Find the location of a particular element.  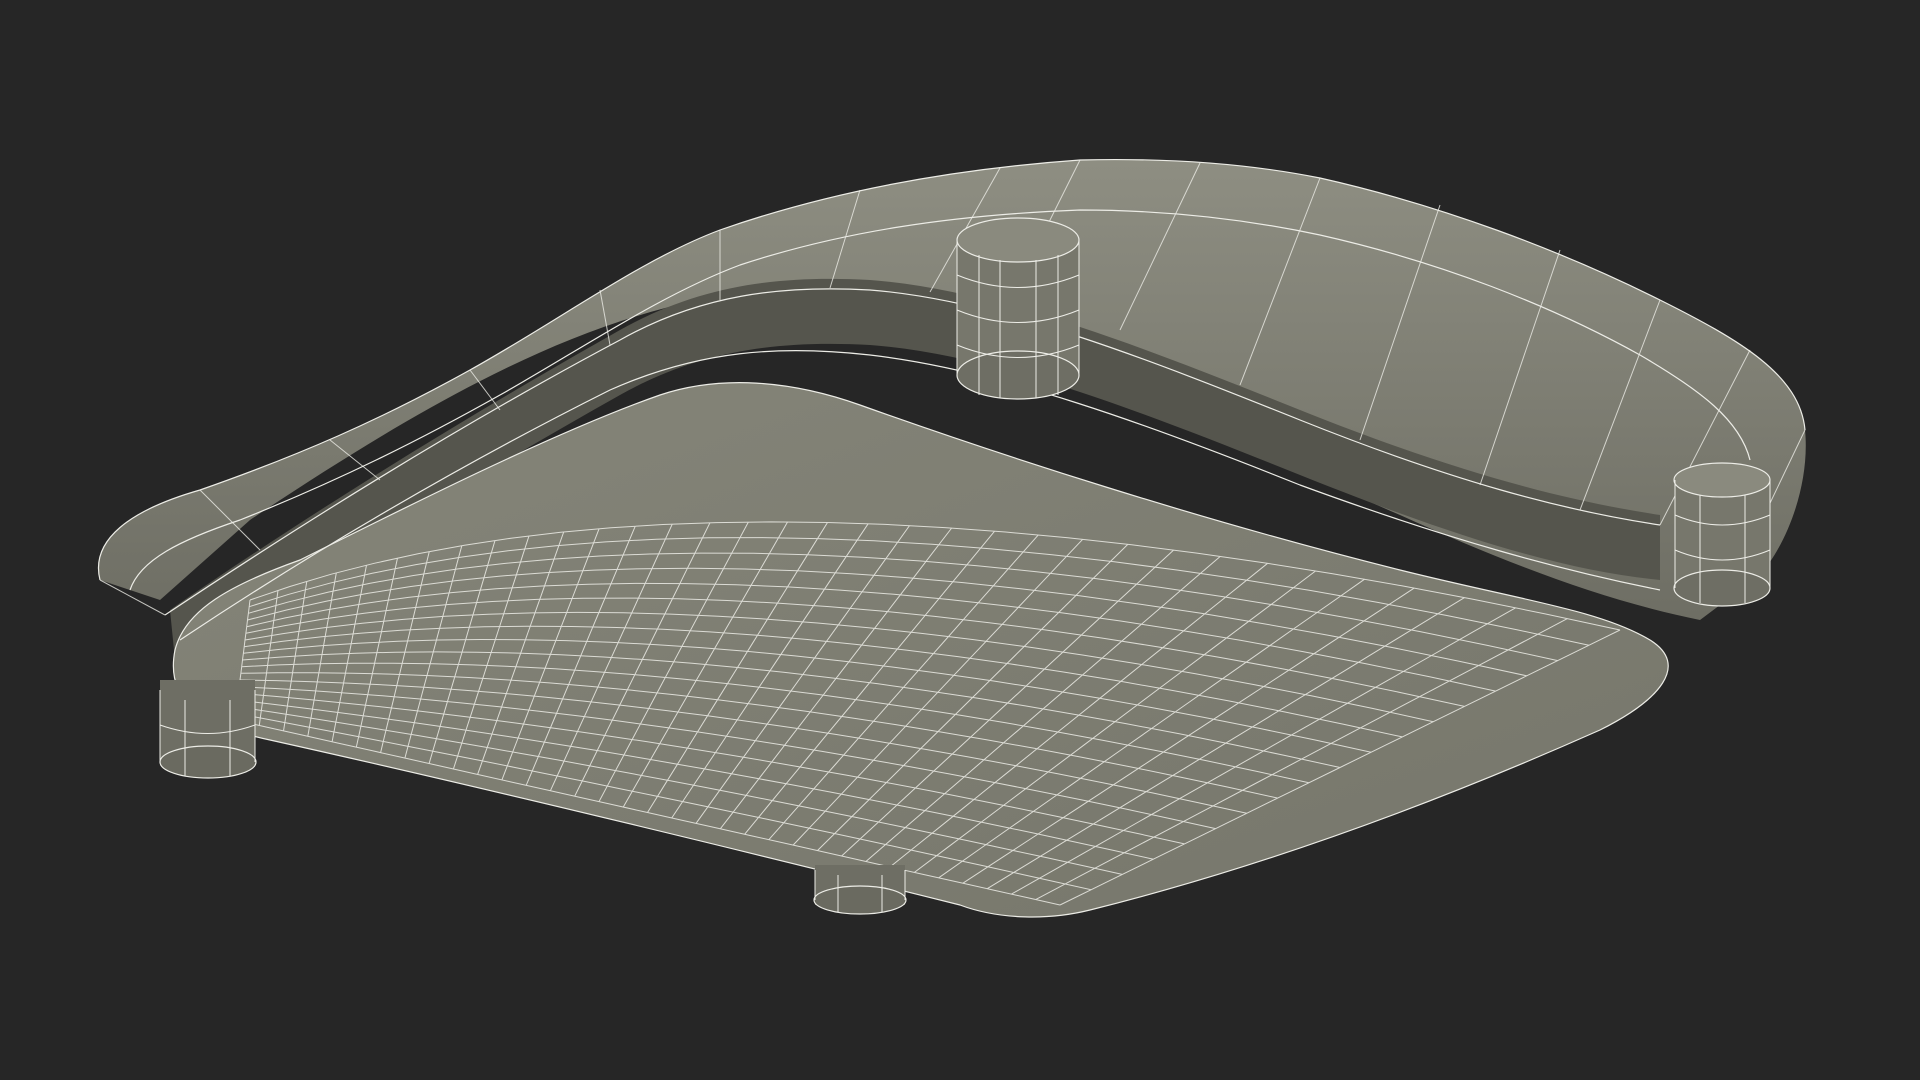

peg-top-center is located at coordinates (1018, 308).